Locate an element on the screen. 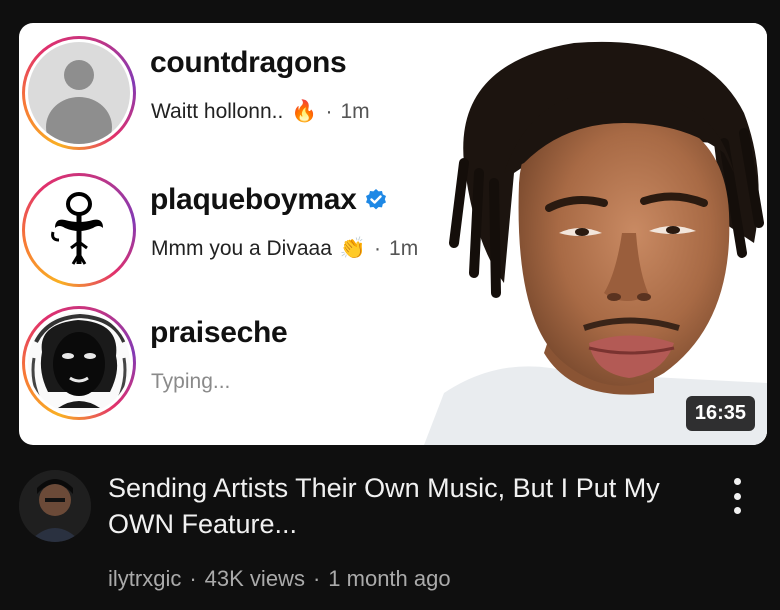 The image size is (780, 610). fire-emoji-icon: 🔥 is located at coordinates (304, 111).